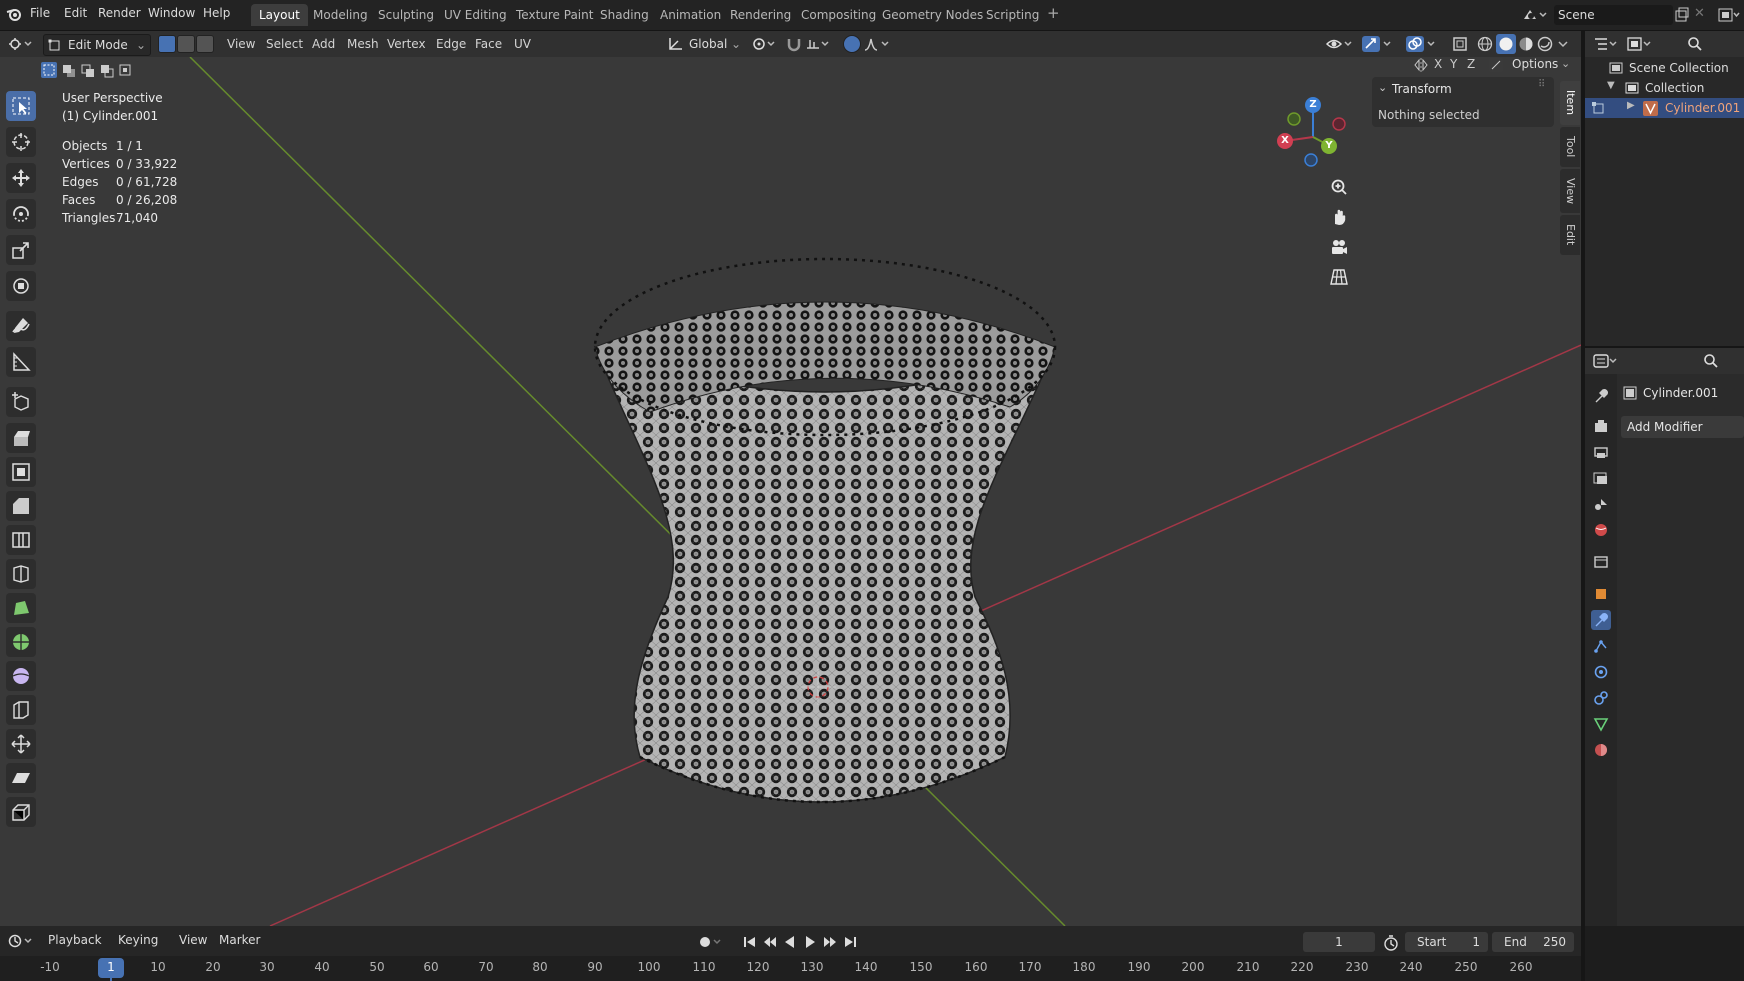  I want to click on snap-target-icon, so click(819, 44).